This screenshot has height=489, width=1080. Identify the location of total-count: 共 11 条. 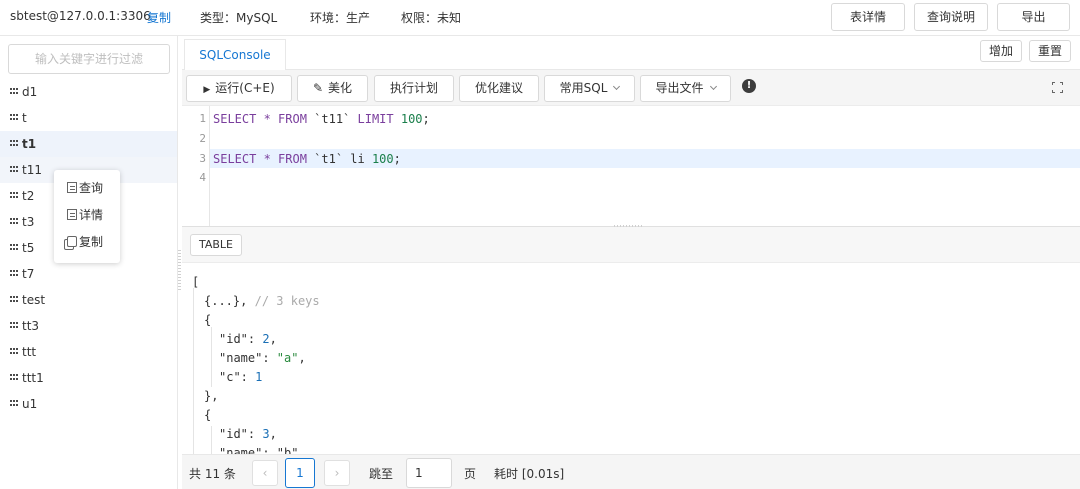
(212, 474).